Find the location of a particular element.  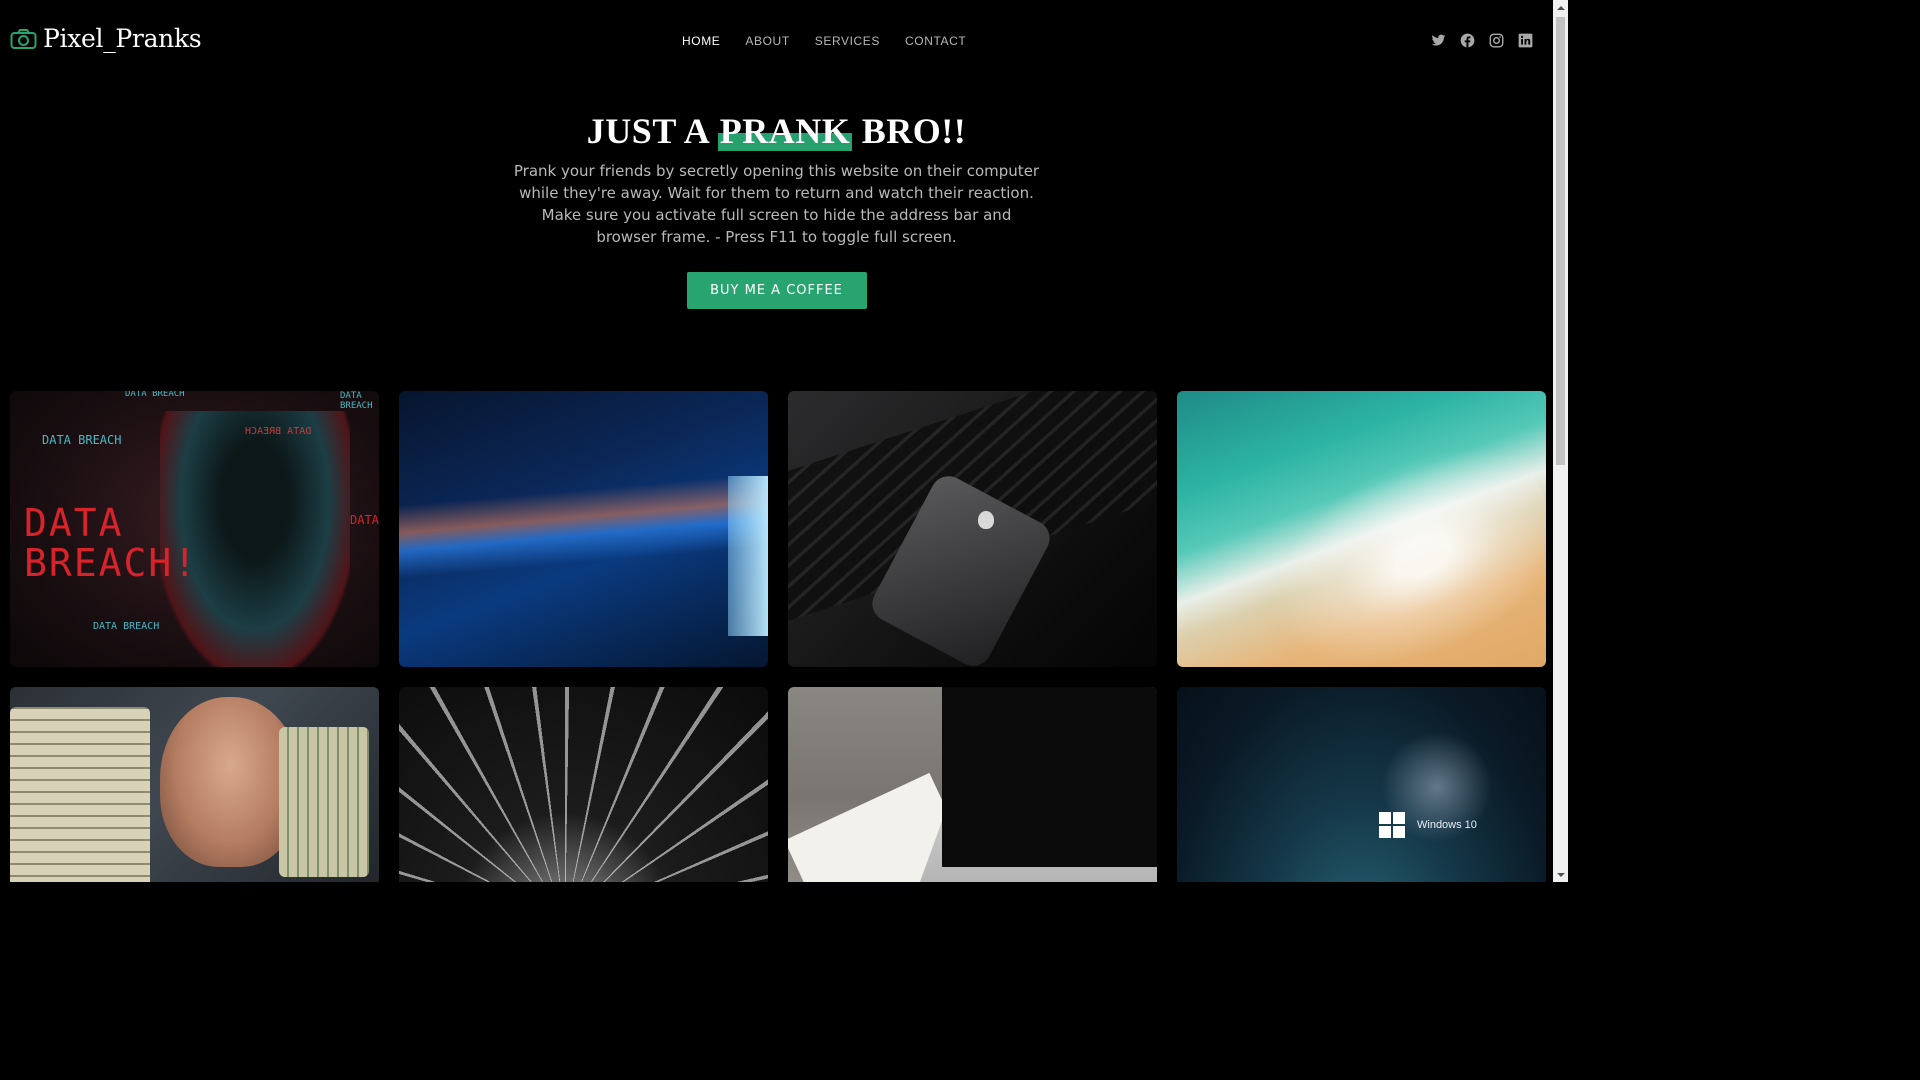

twitter-icon is located at coordinates (1438, 40).